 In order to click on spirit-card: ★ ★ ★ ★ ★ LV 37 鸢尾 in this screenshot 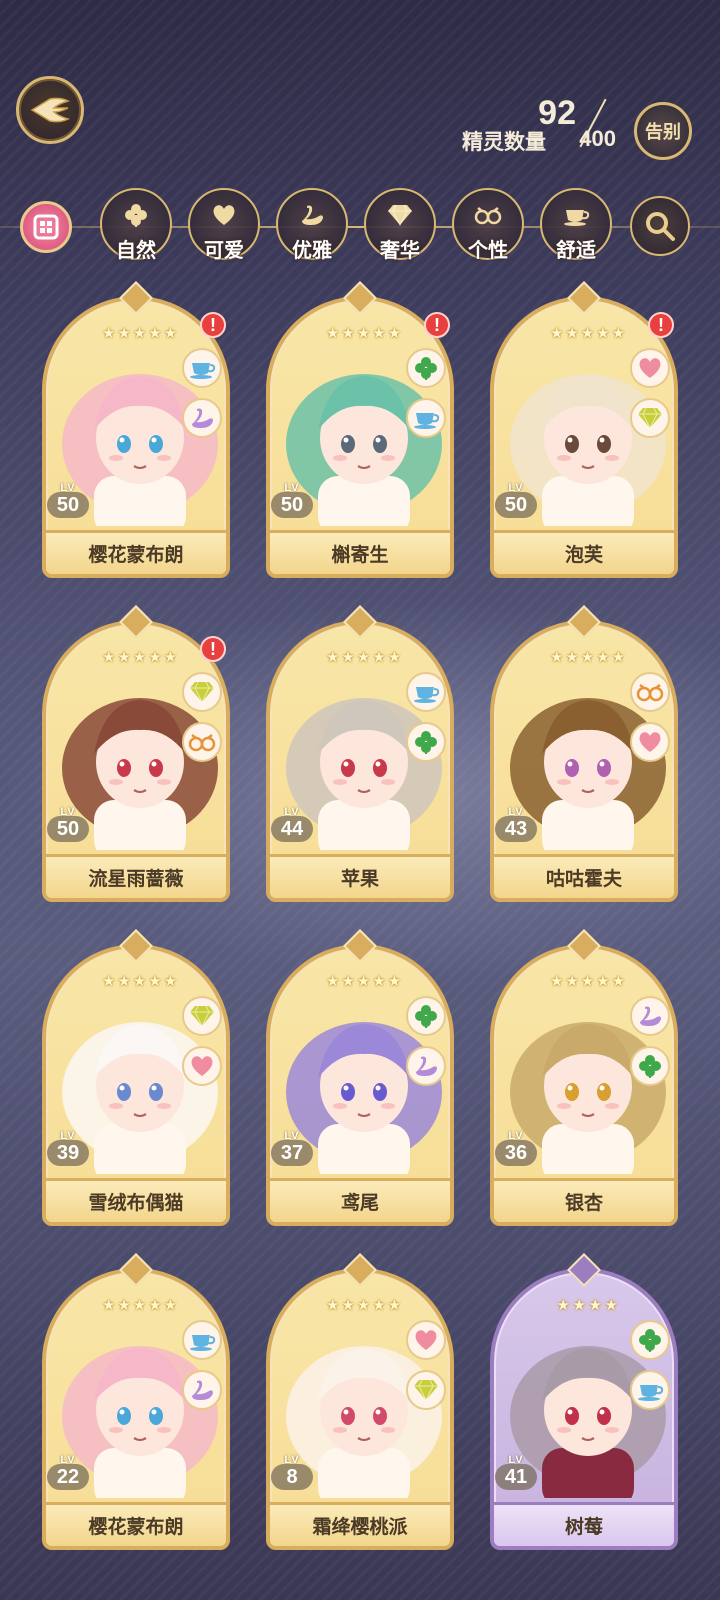, I will do `click(360, 1077)`.